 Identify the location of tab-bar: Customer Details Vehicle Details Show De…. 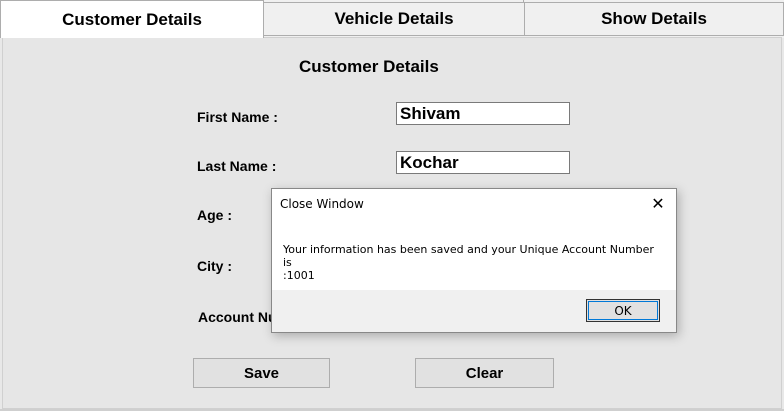
(392, 19).